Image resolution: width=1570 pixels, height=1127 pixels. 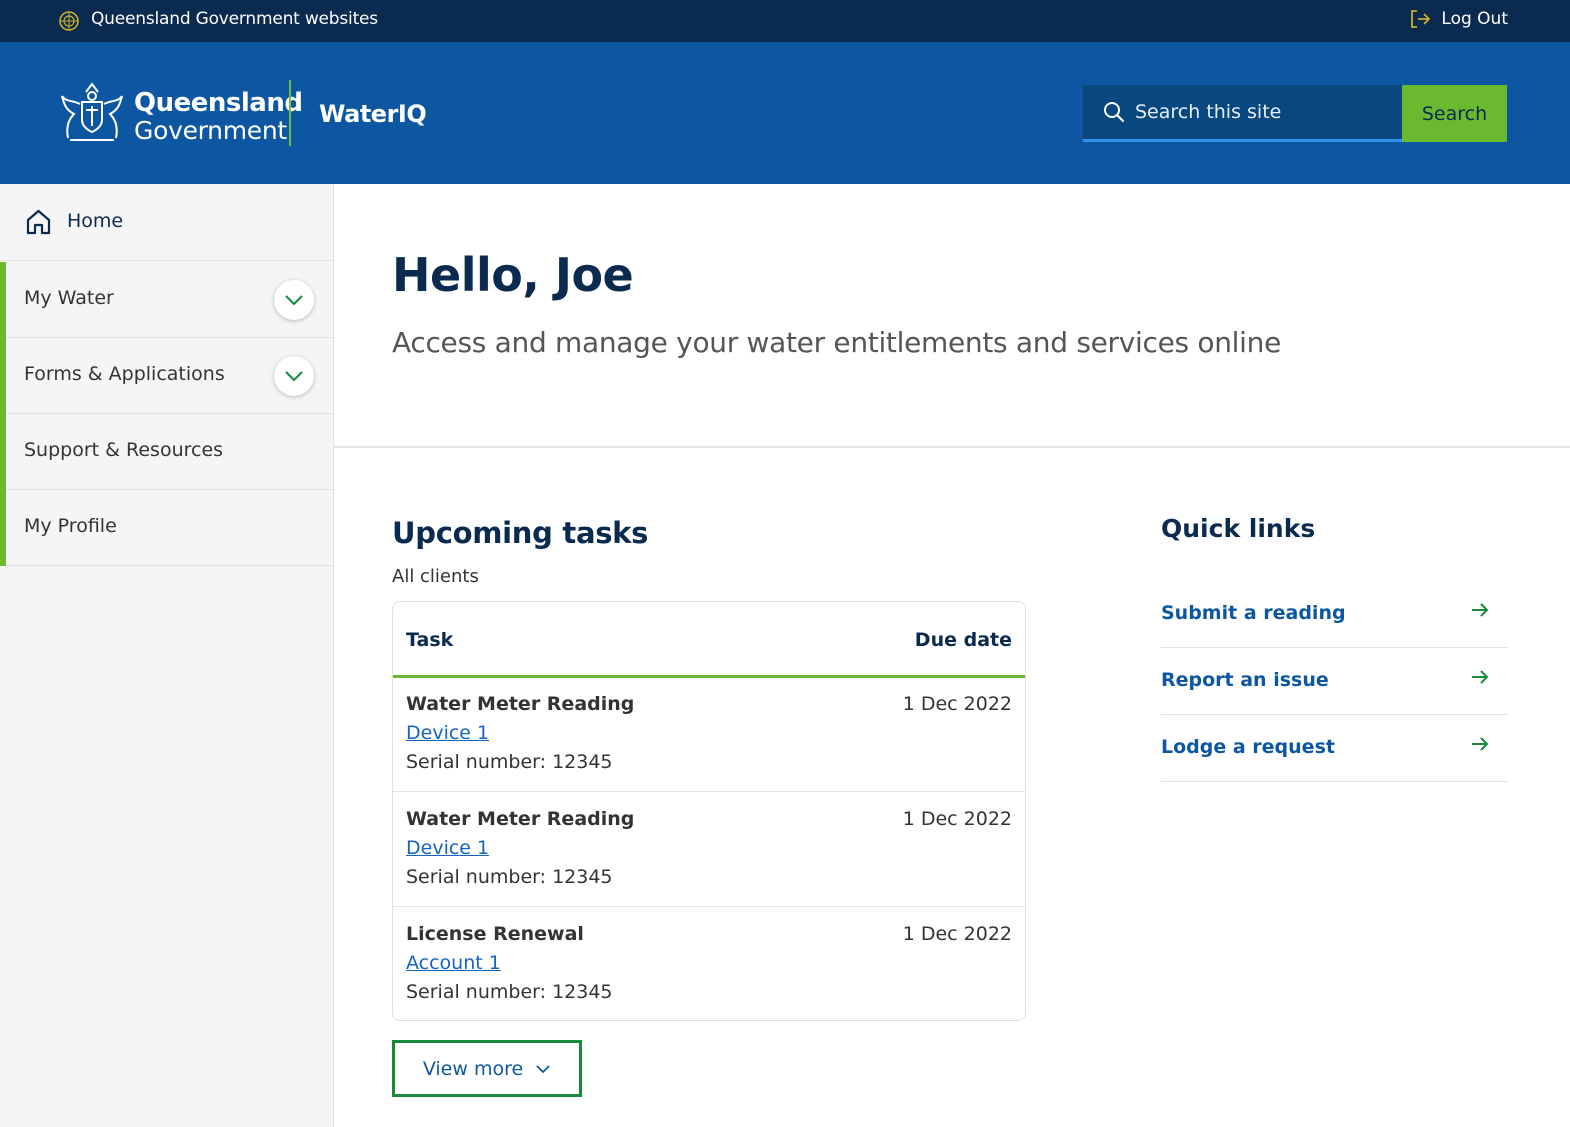 What do you see at coordinates (1248, 747) in the screenshot?
I see `quick-link-label: Lodge a request` at bounding box center [1248, 747].